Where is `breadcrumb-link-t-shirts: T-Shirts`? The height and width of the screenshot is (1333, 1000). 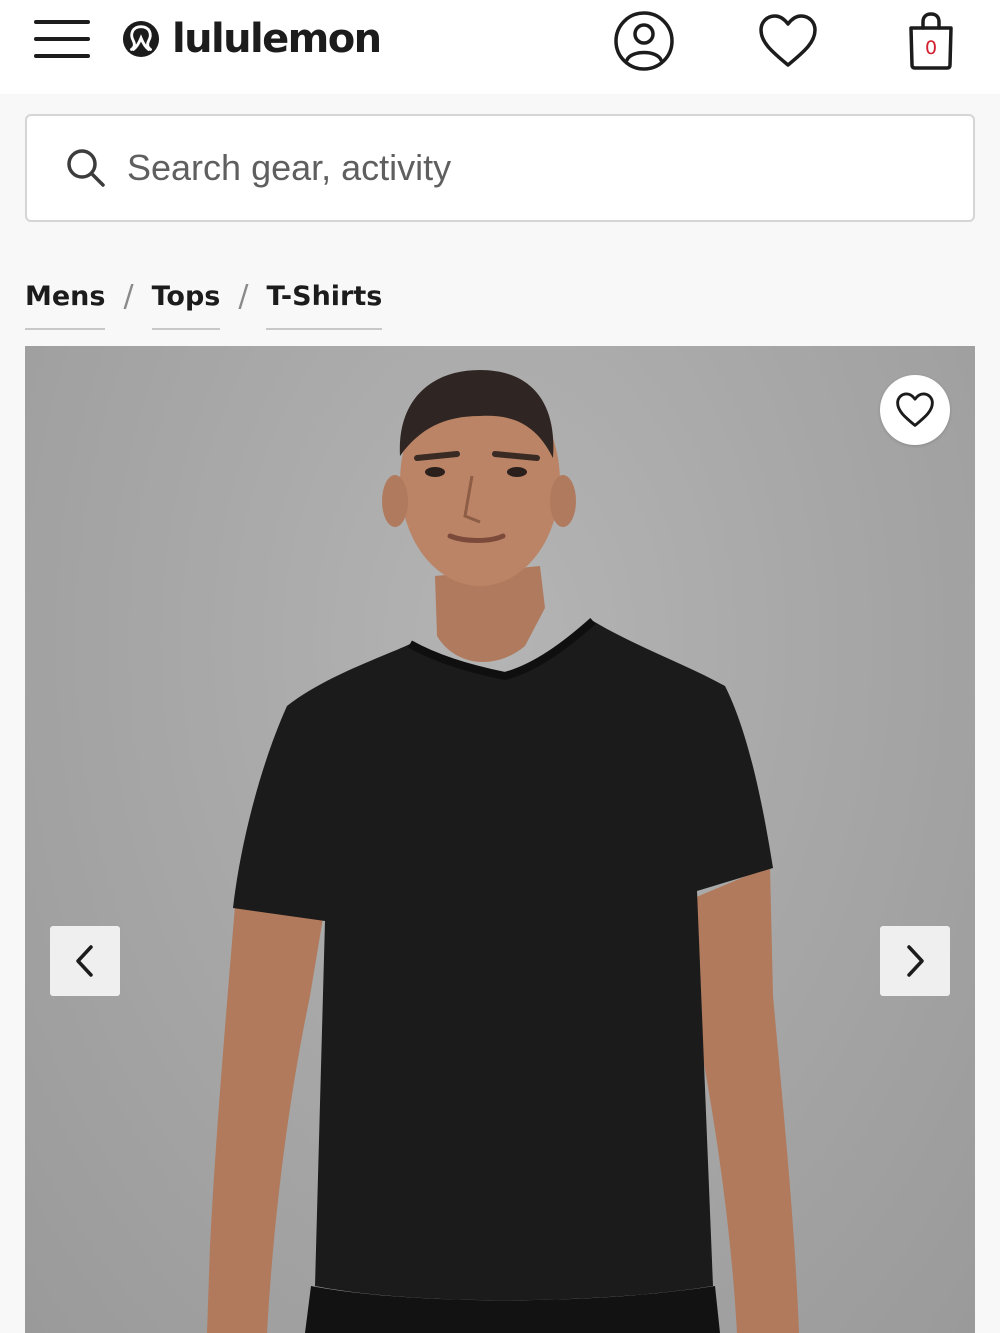 breadcrumb-link-t-shirts: T-Shirts is located at coordinates (324, 303).